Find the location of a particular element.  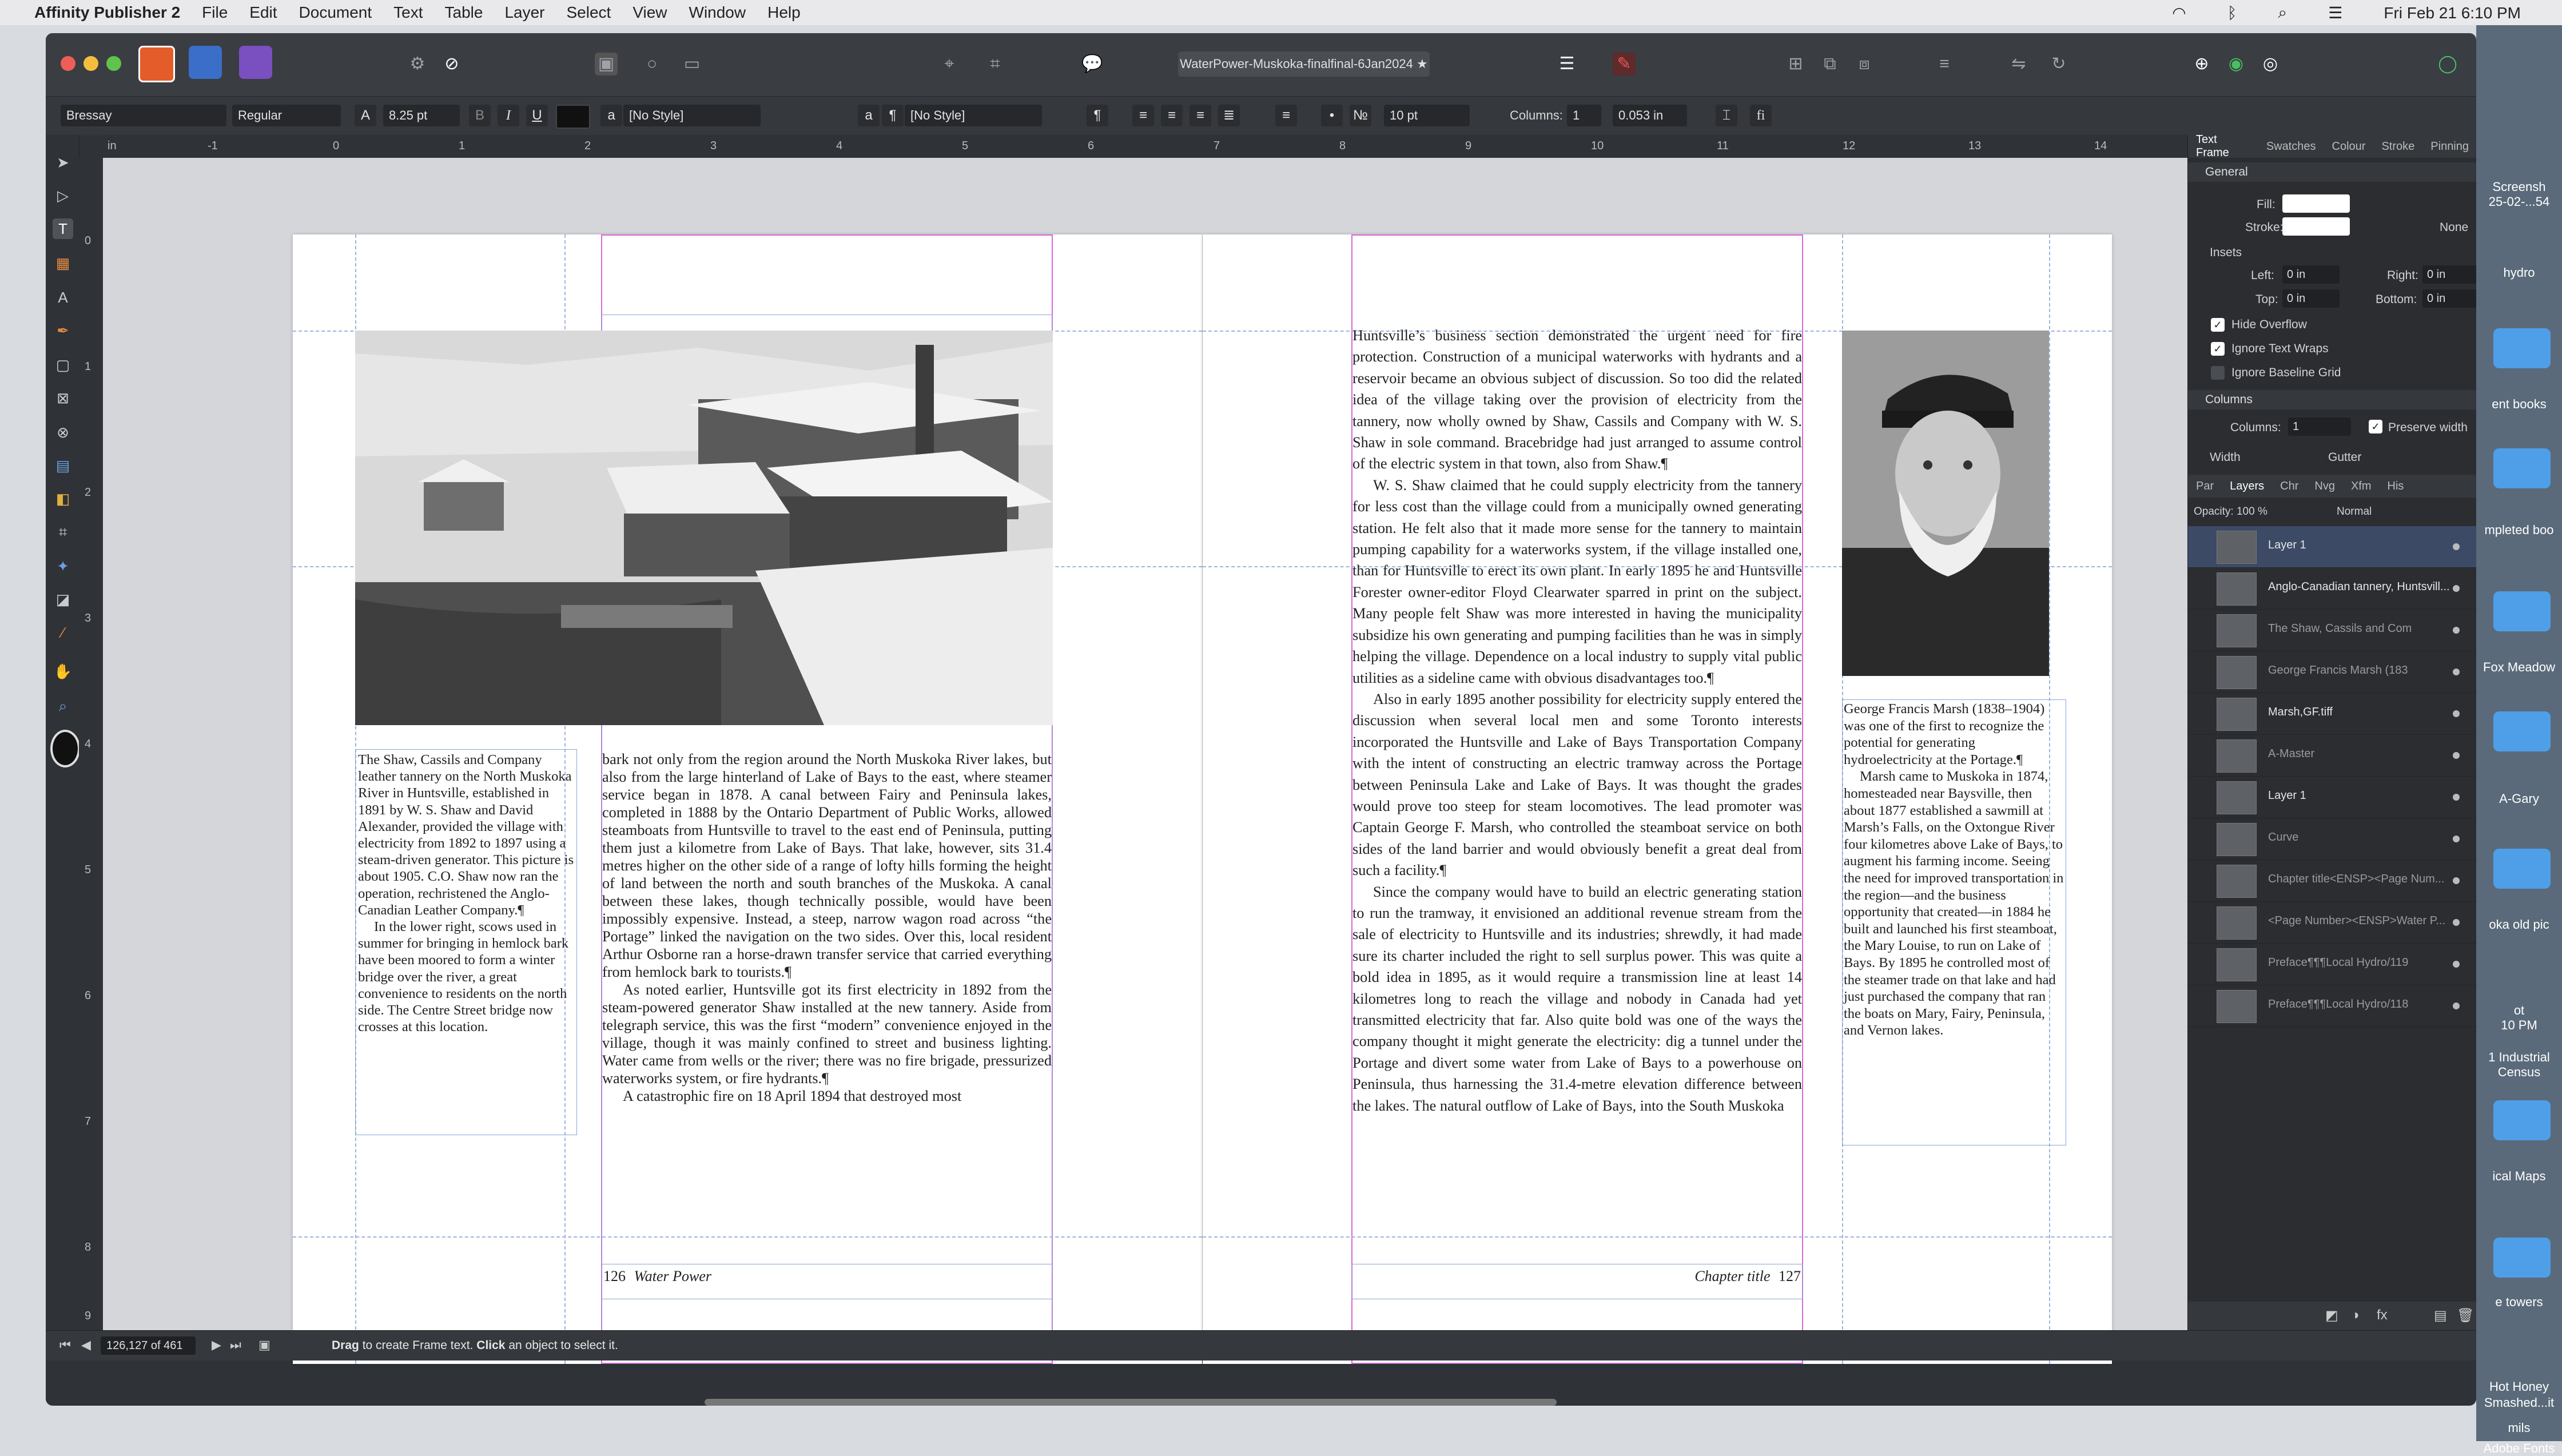

justify-icon: ≣ is located at coordinates (1229, 115).